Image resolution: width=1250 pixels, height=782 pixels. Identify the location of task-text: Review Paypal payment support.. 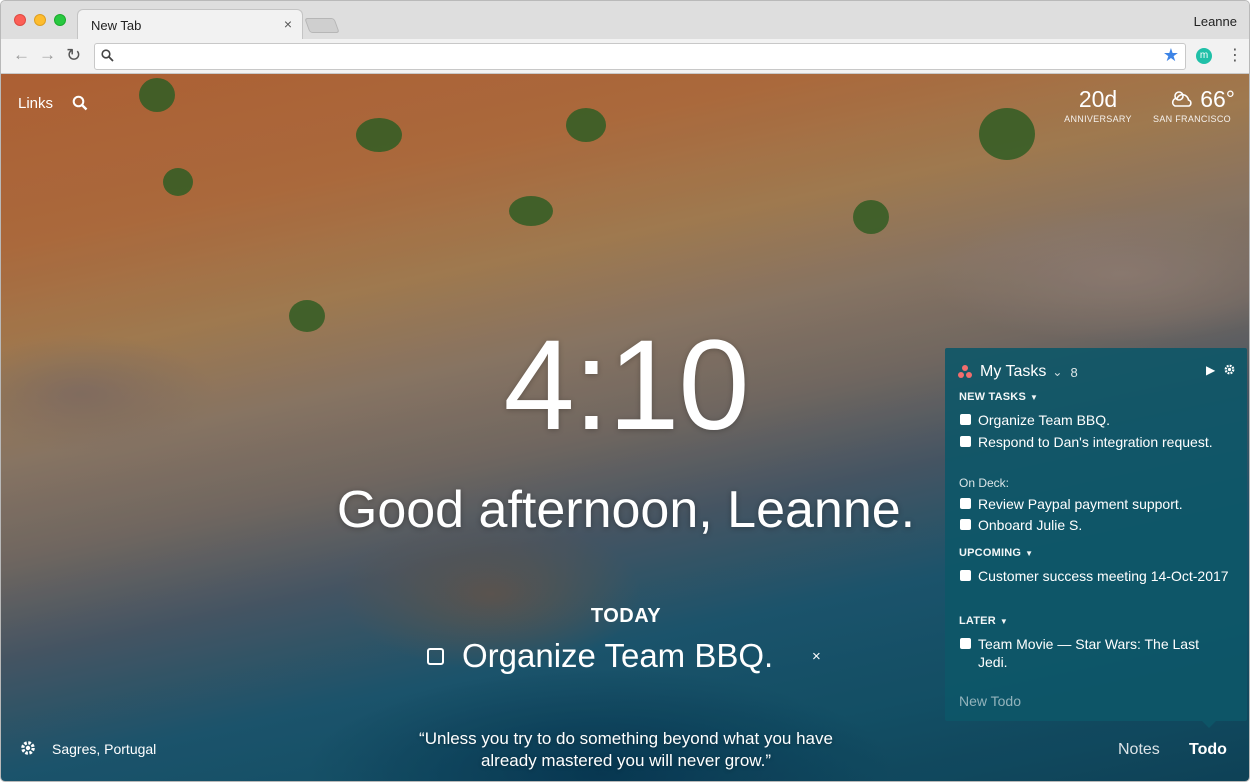
(1080, 504).